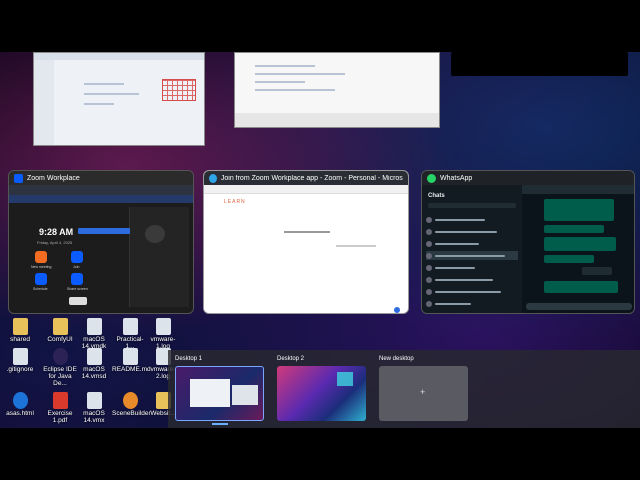  Describe the element at coordinates (528, 178) in the screenshot. I see `whatsapp-titlebar: WhatsApp` at that location.